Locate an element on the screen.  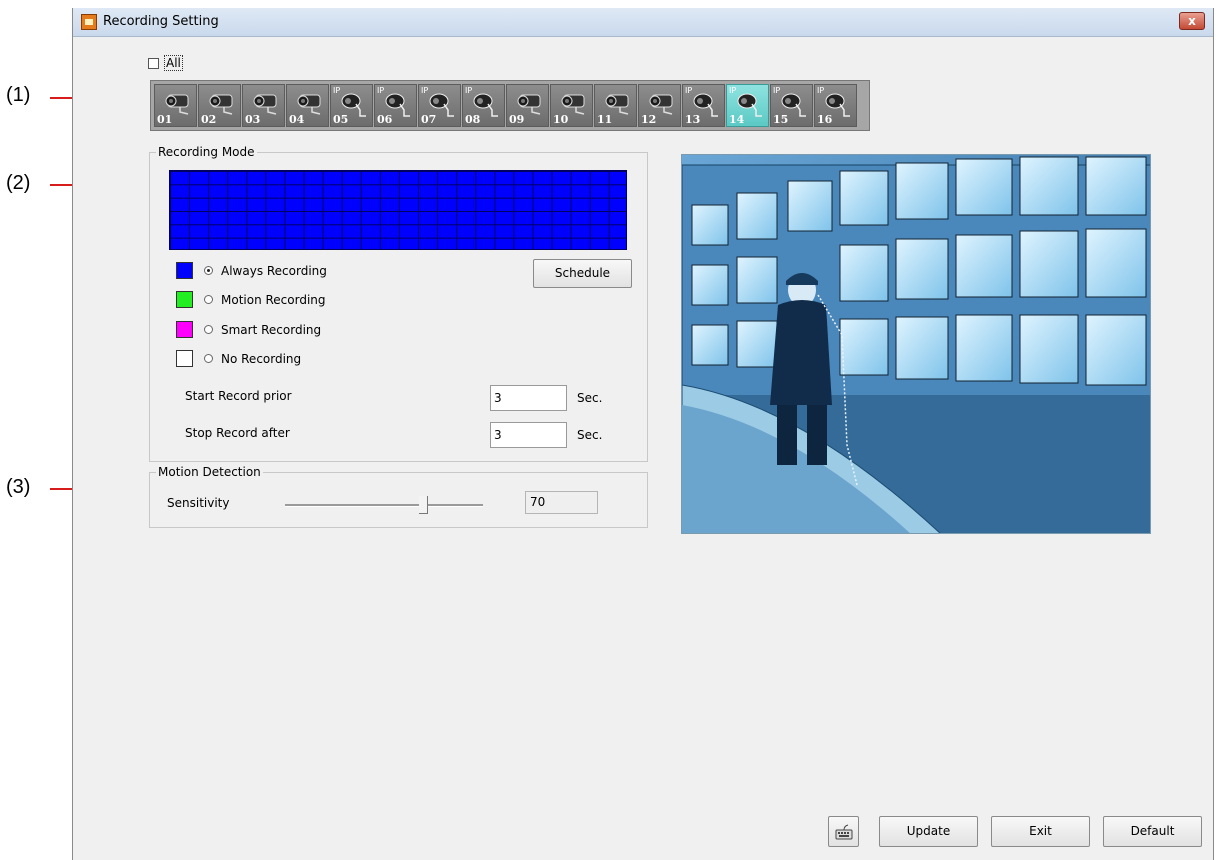
keyboard-icon is located at coordinates (843, 832).